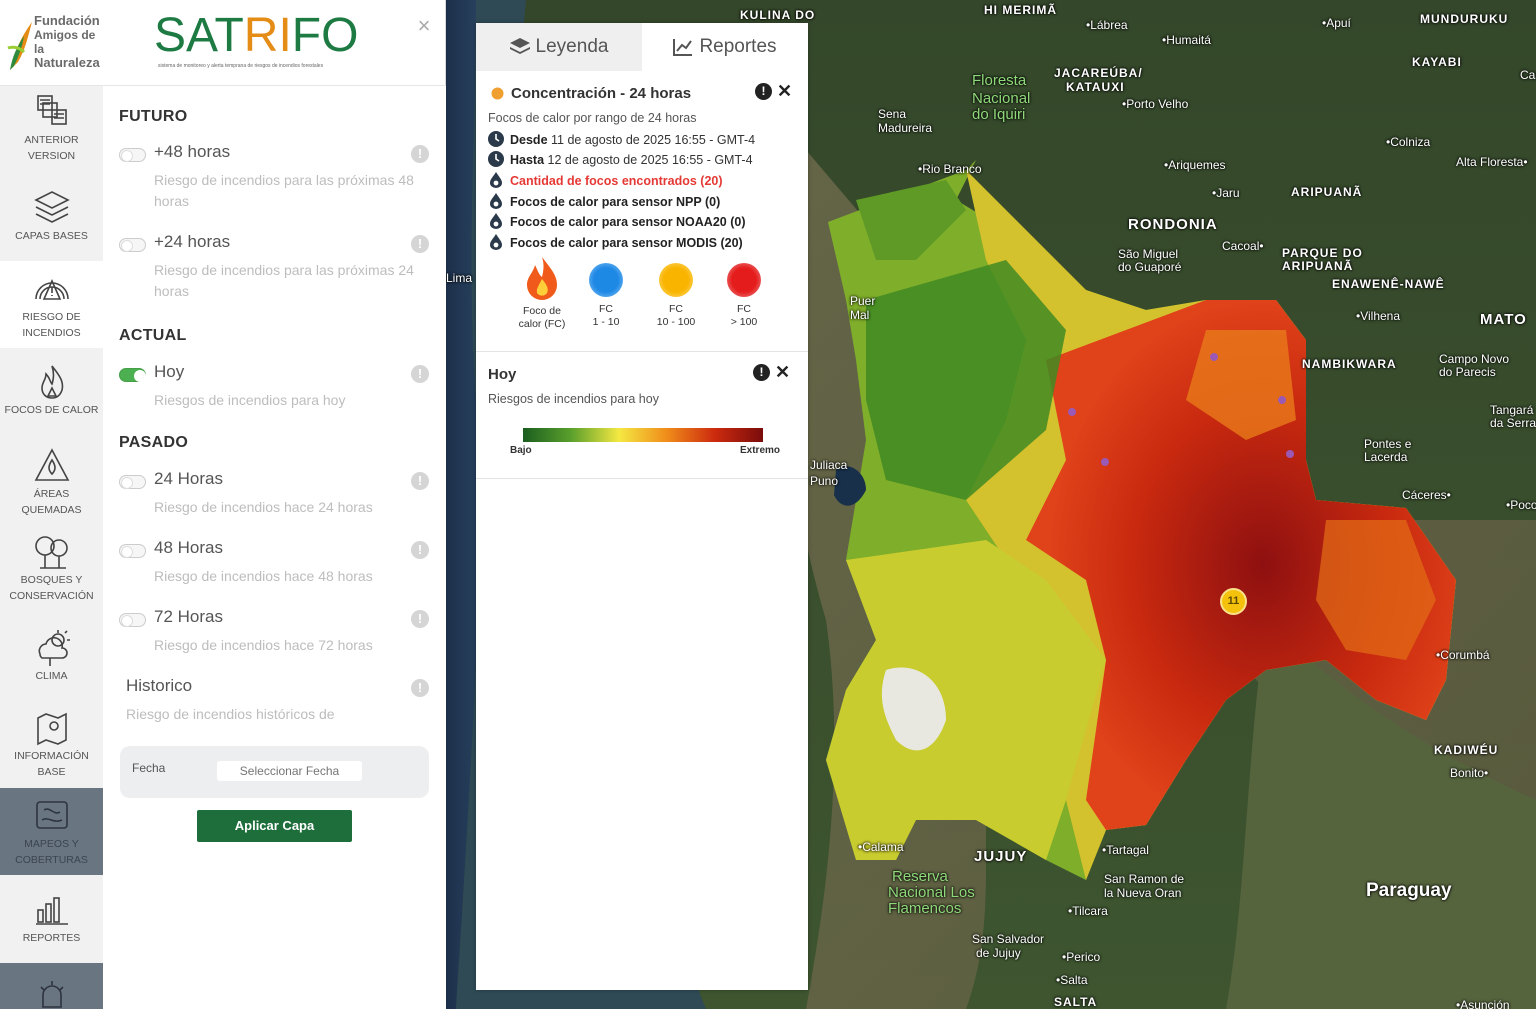 The height and width of the screenshot is (1009, 1536). What do you see at coordinates (1088, 911) in the screenshot?
I see `map-place-label: •Tilcara` at bounding box center [1088, 911].